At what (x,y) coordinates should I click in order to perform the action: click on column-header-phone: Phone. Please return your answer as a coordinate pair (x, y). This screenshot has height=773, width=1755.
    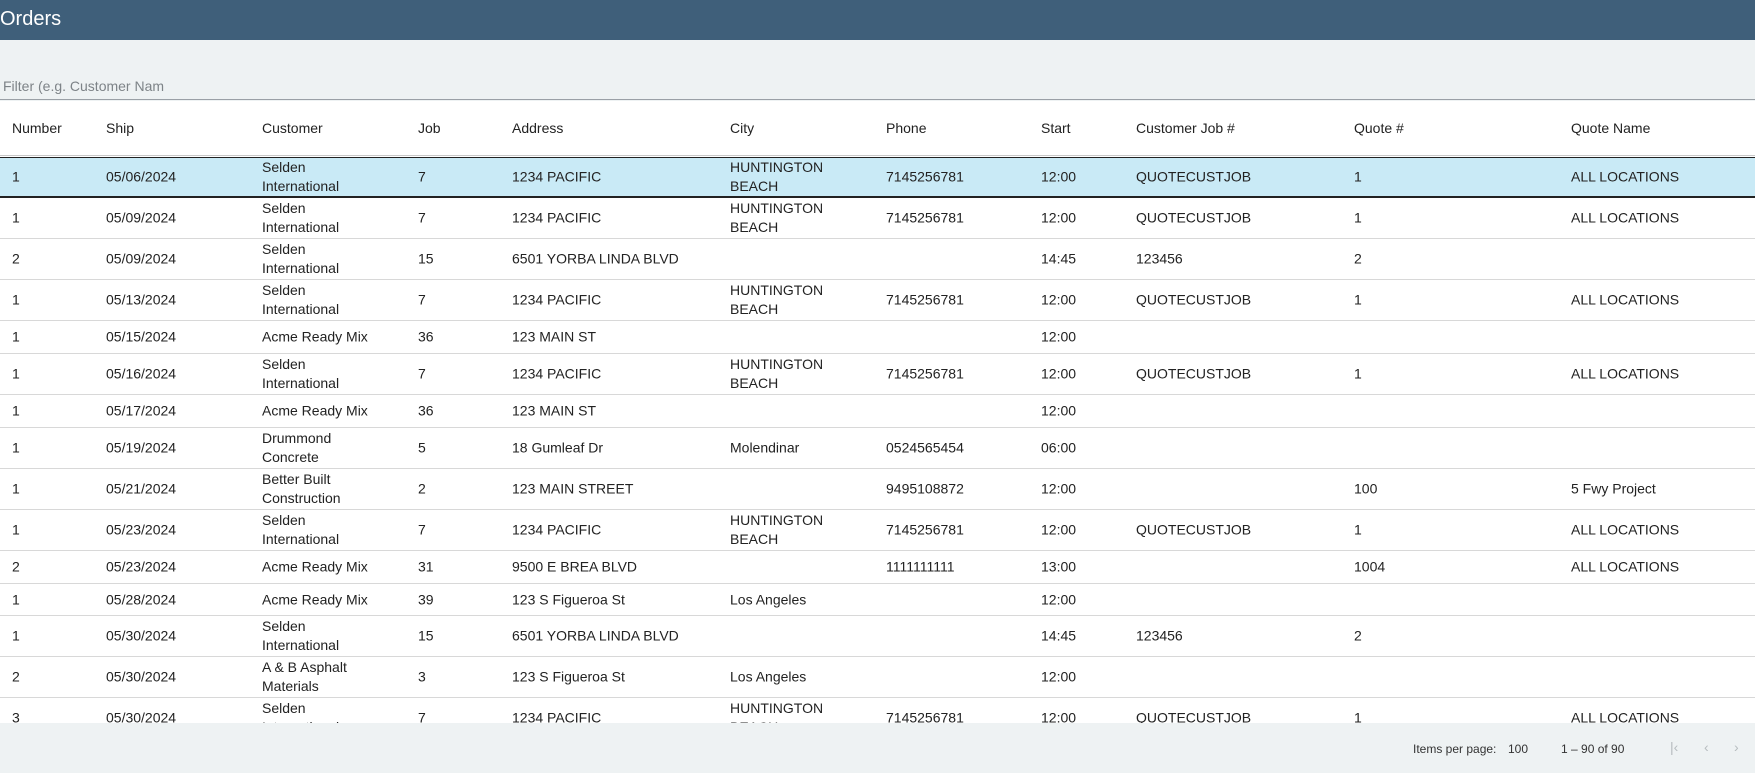
    Looking at the image, I should click on (906, 128).